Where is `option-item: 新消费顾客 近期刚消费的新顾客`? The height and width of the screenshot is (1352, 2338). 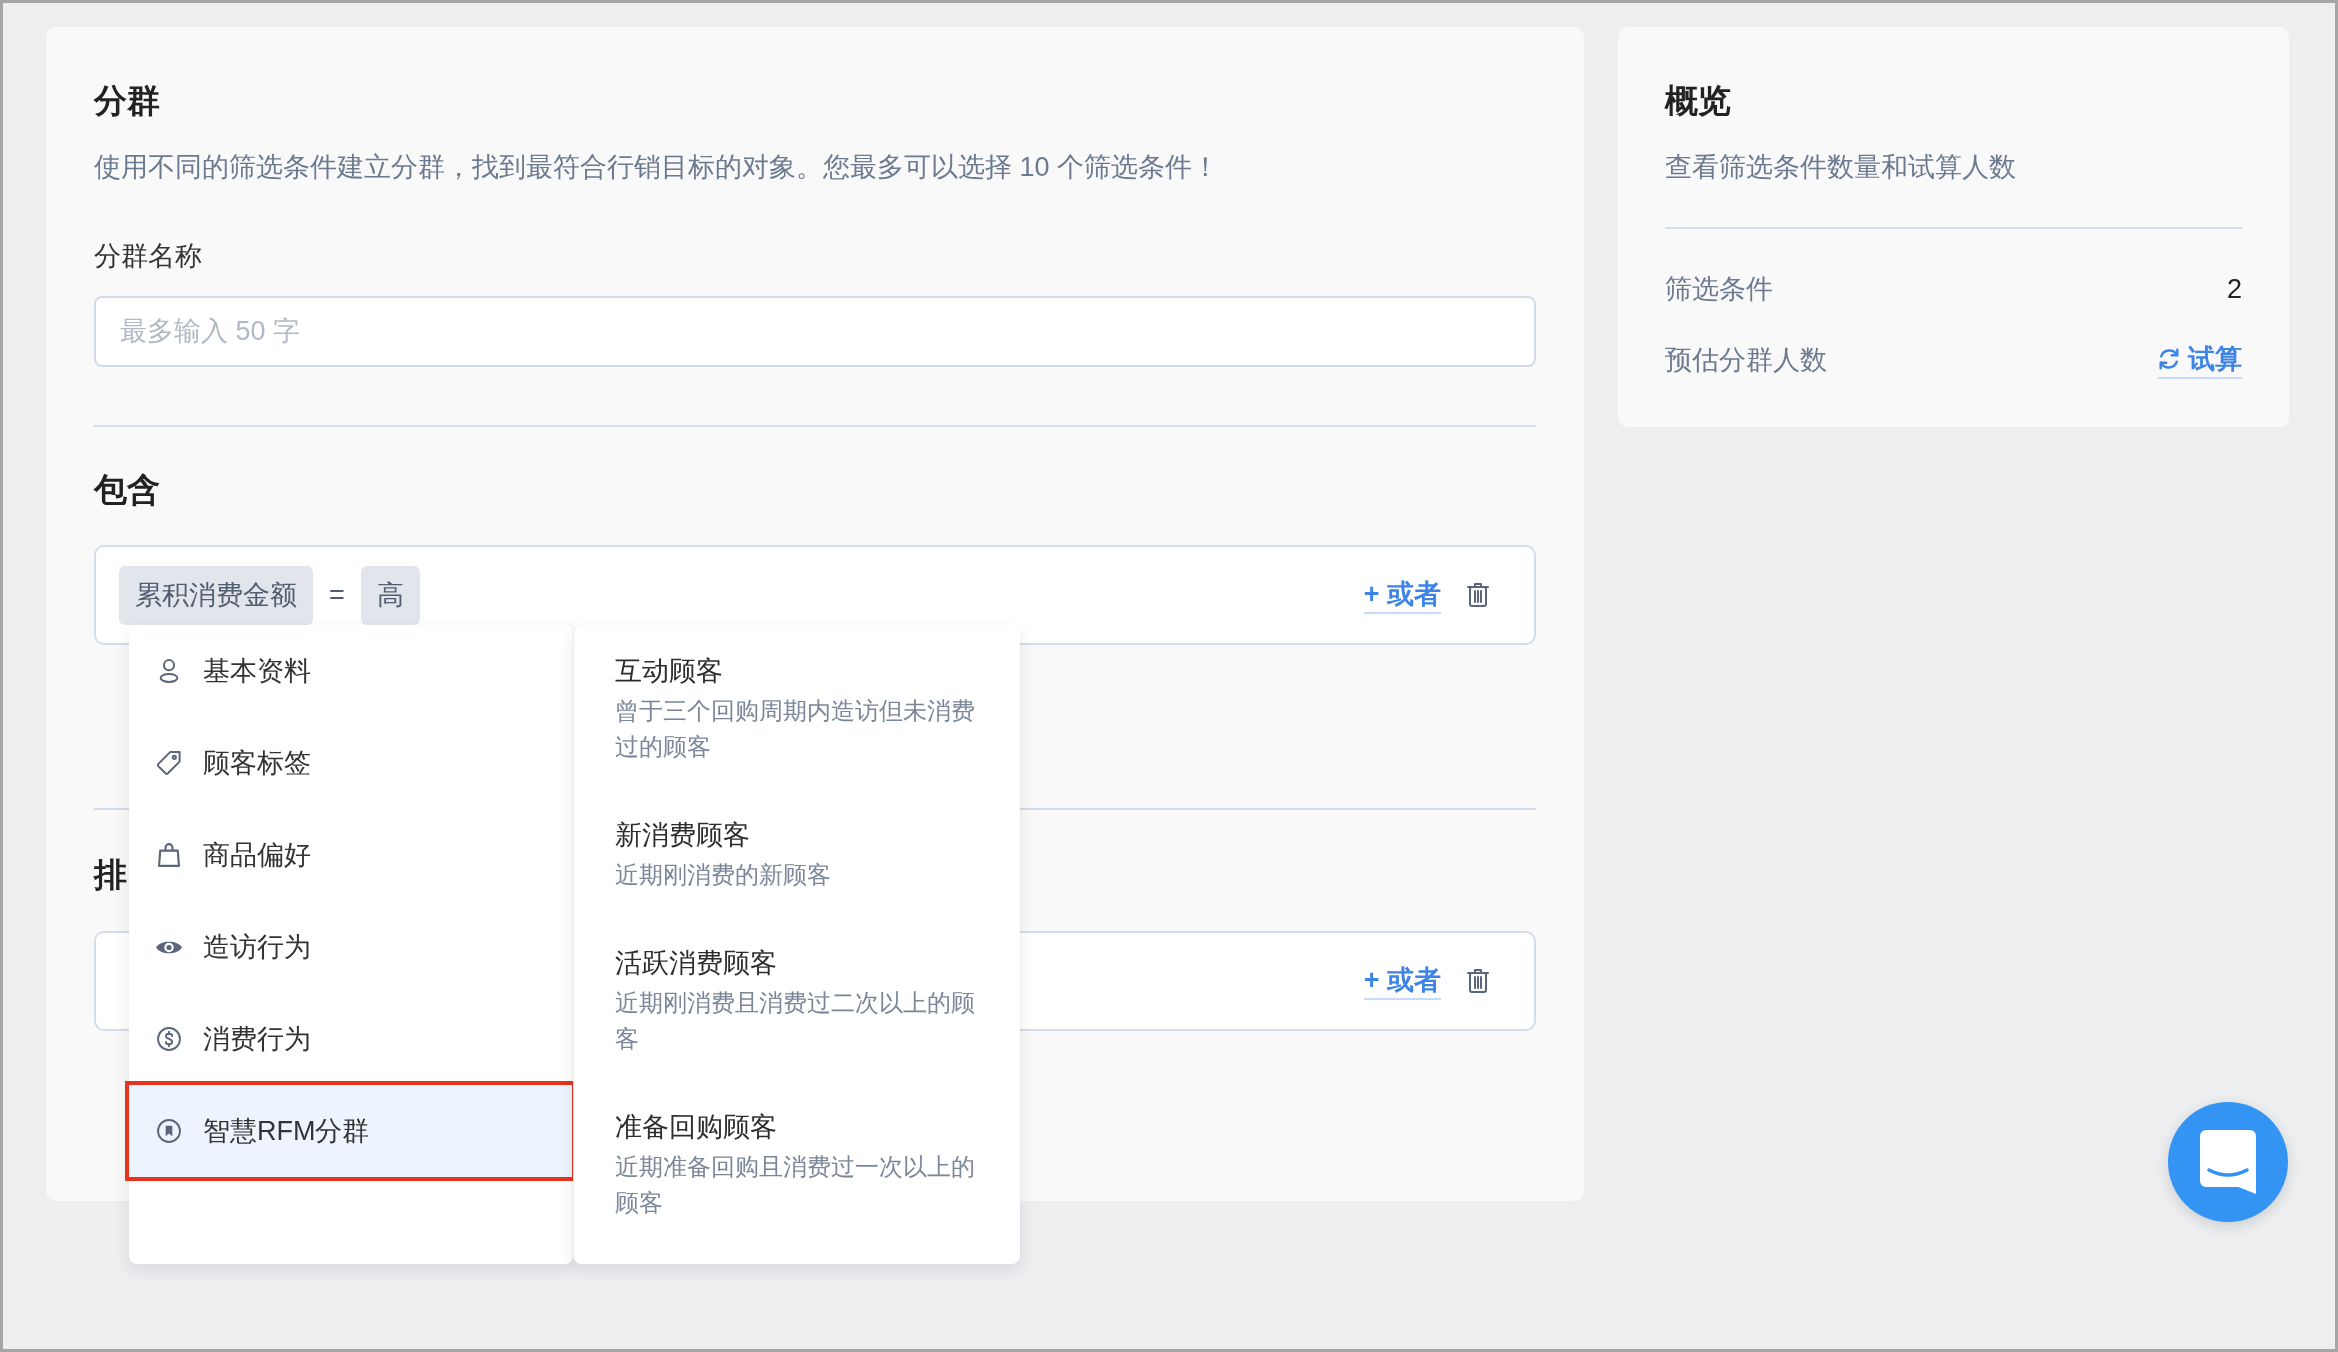 option-item: 新消费顾客 近期刚消费的新顾客 is located at coordinates (802, 854).